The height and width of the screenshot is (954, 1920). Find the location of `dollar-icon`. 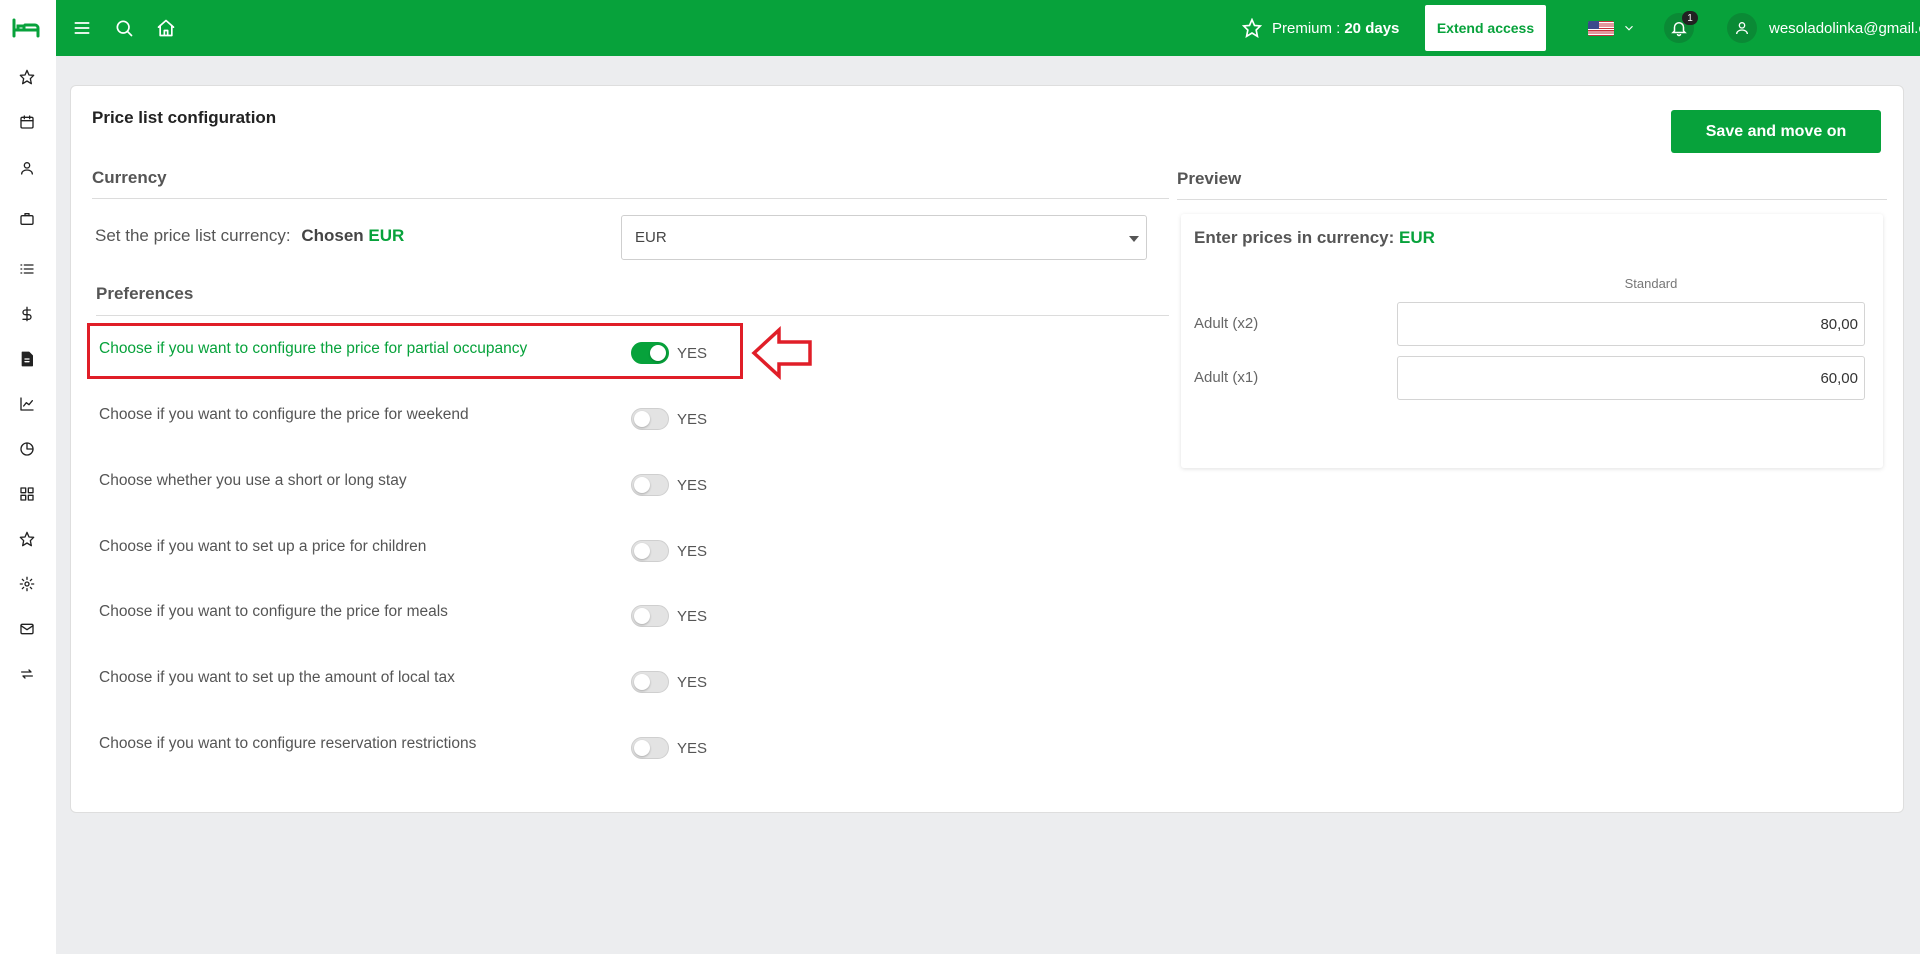

dollar-icon is located at coordinates (27, 314).